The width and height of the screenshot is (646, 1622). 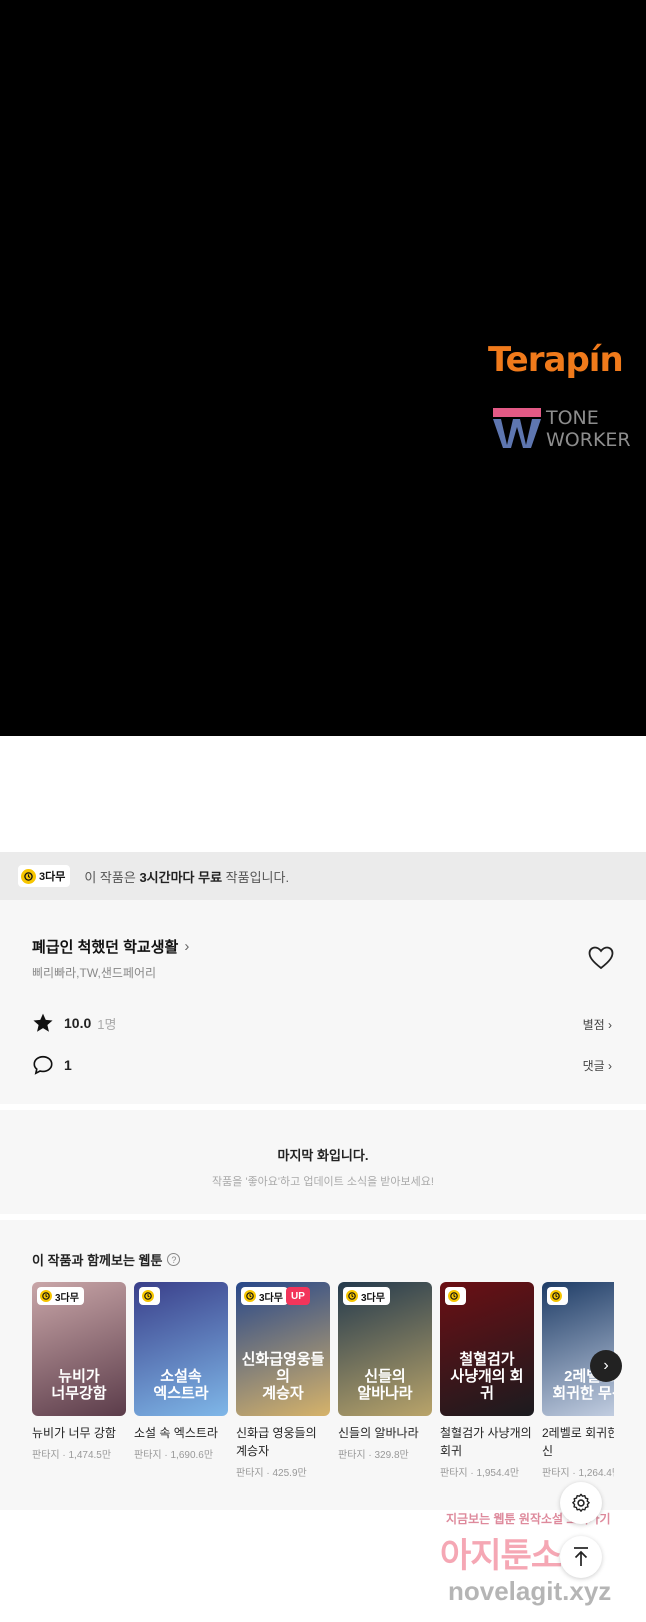 I want to click on update-badge: UP, so click(x=298, y=1296).